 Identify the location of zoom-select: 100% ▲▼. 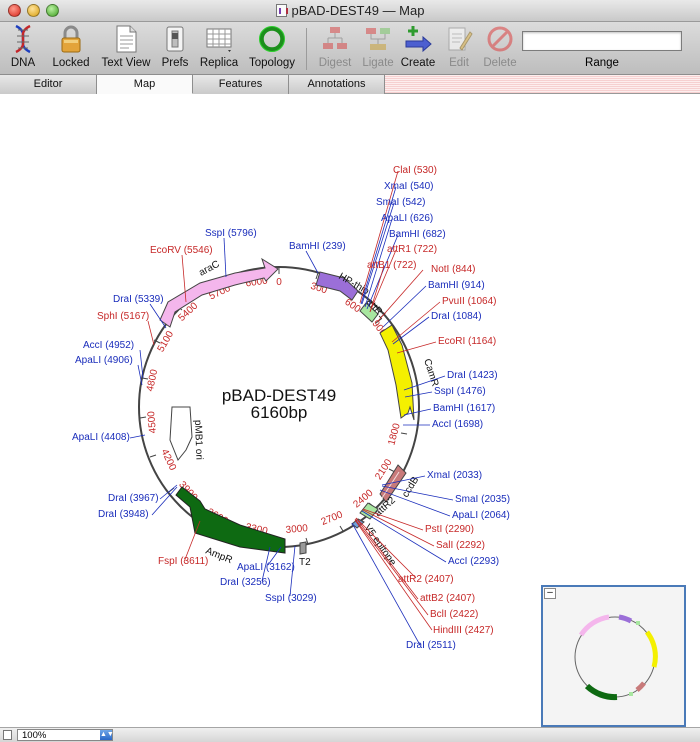
(65, 735).